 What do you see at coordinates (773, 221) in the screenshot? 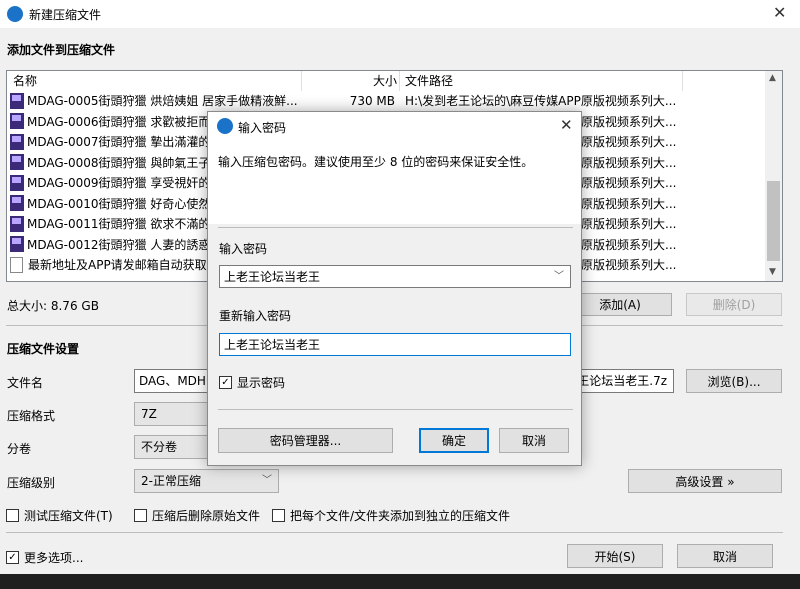
I see `scroll-thumb` at bounding box center [773, 221].